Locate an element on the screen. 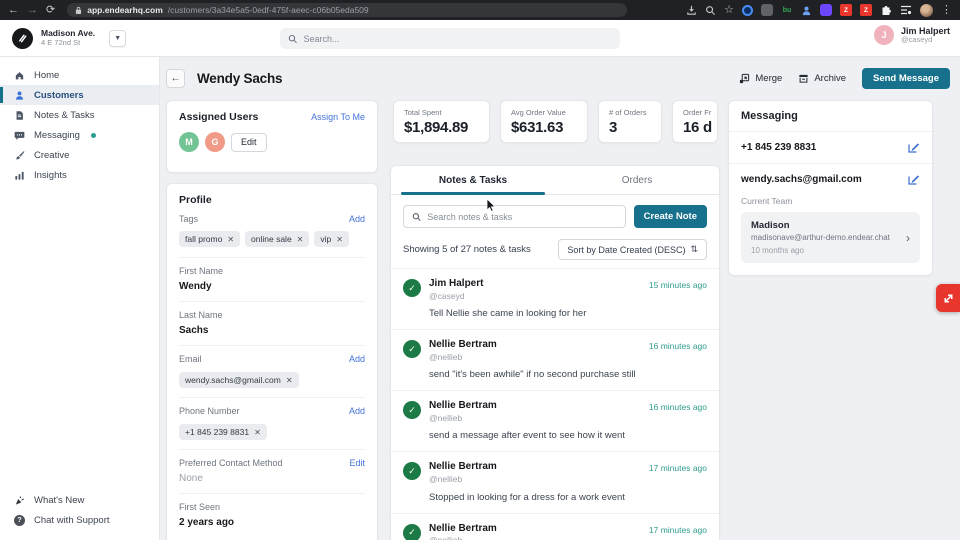 The height and width of the screenshot is (540, 960). sidebar-item-messaging: Messaging is located at coordinates (79, 135).